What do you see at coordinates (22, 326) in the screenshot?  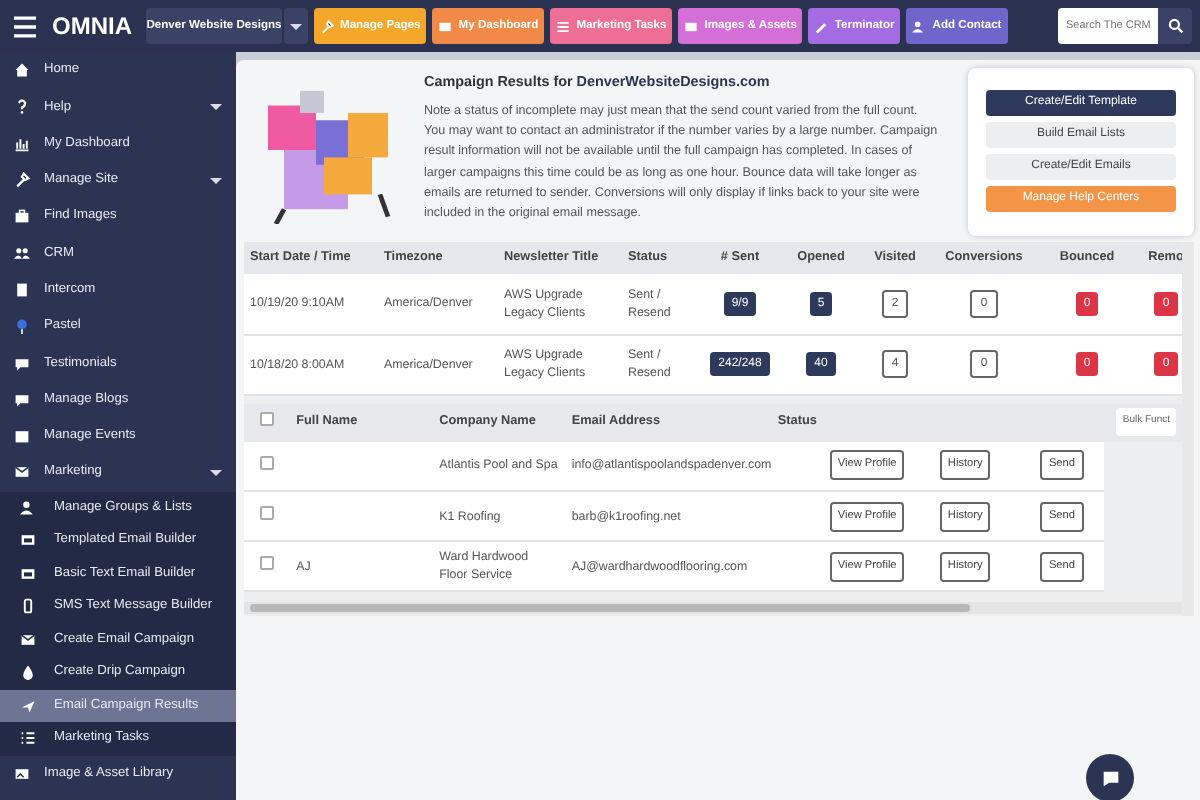 I see `pin-icon` at bounding box center [22, 326].